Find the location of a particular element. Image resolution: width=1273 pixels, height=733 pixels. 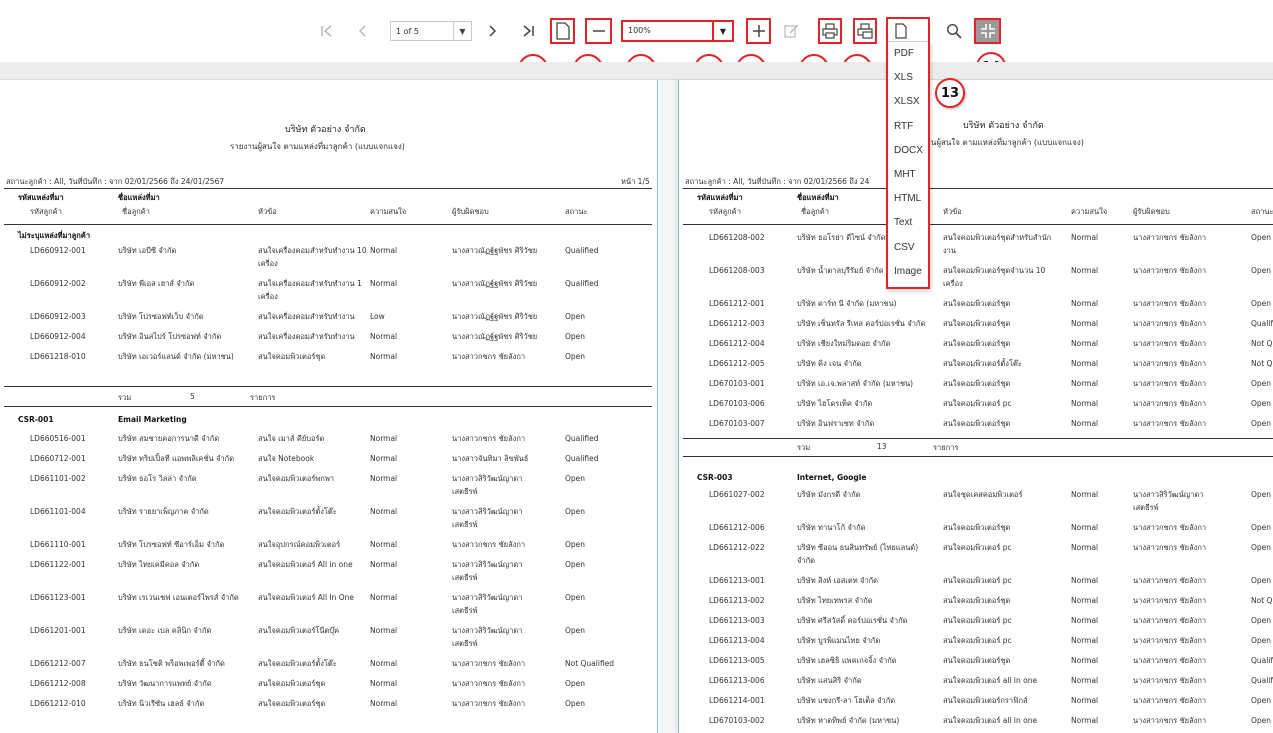

cell-customer-code: LD661212-004 is located at coordinates (737, 343).